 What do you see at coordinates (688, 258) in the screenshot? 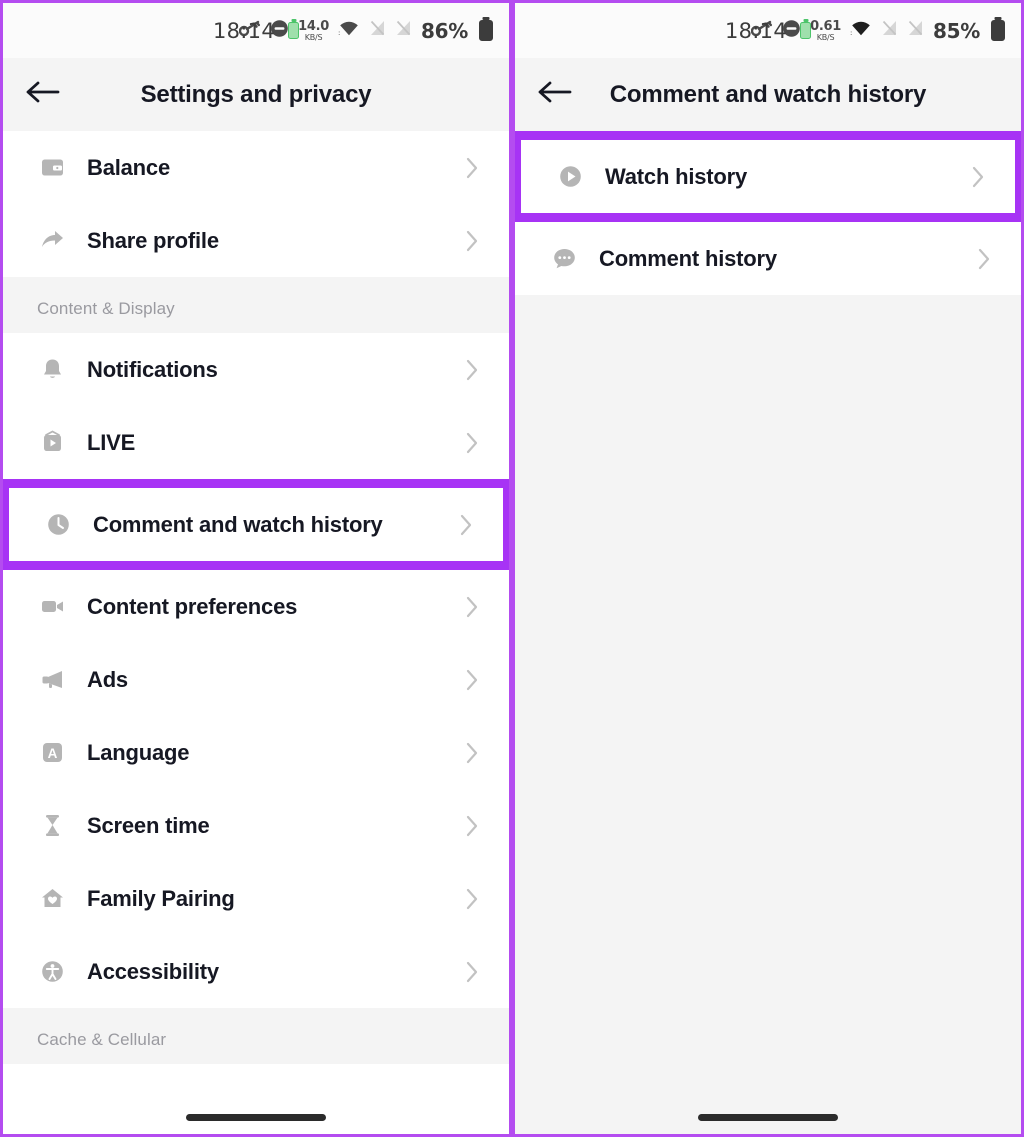
I see `list-item-label: Comment history` at bounding box center [688, 258].